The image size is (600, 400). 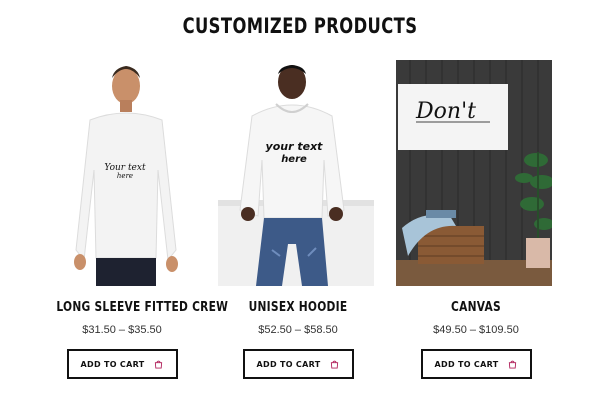 I want to click on product-name: CANVAS, so click(x=475, y=307).